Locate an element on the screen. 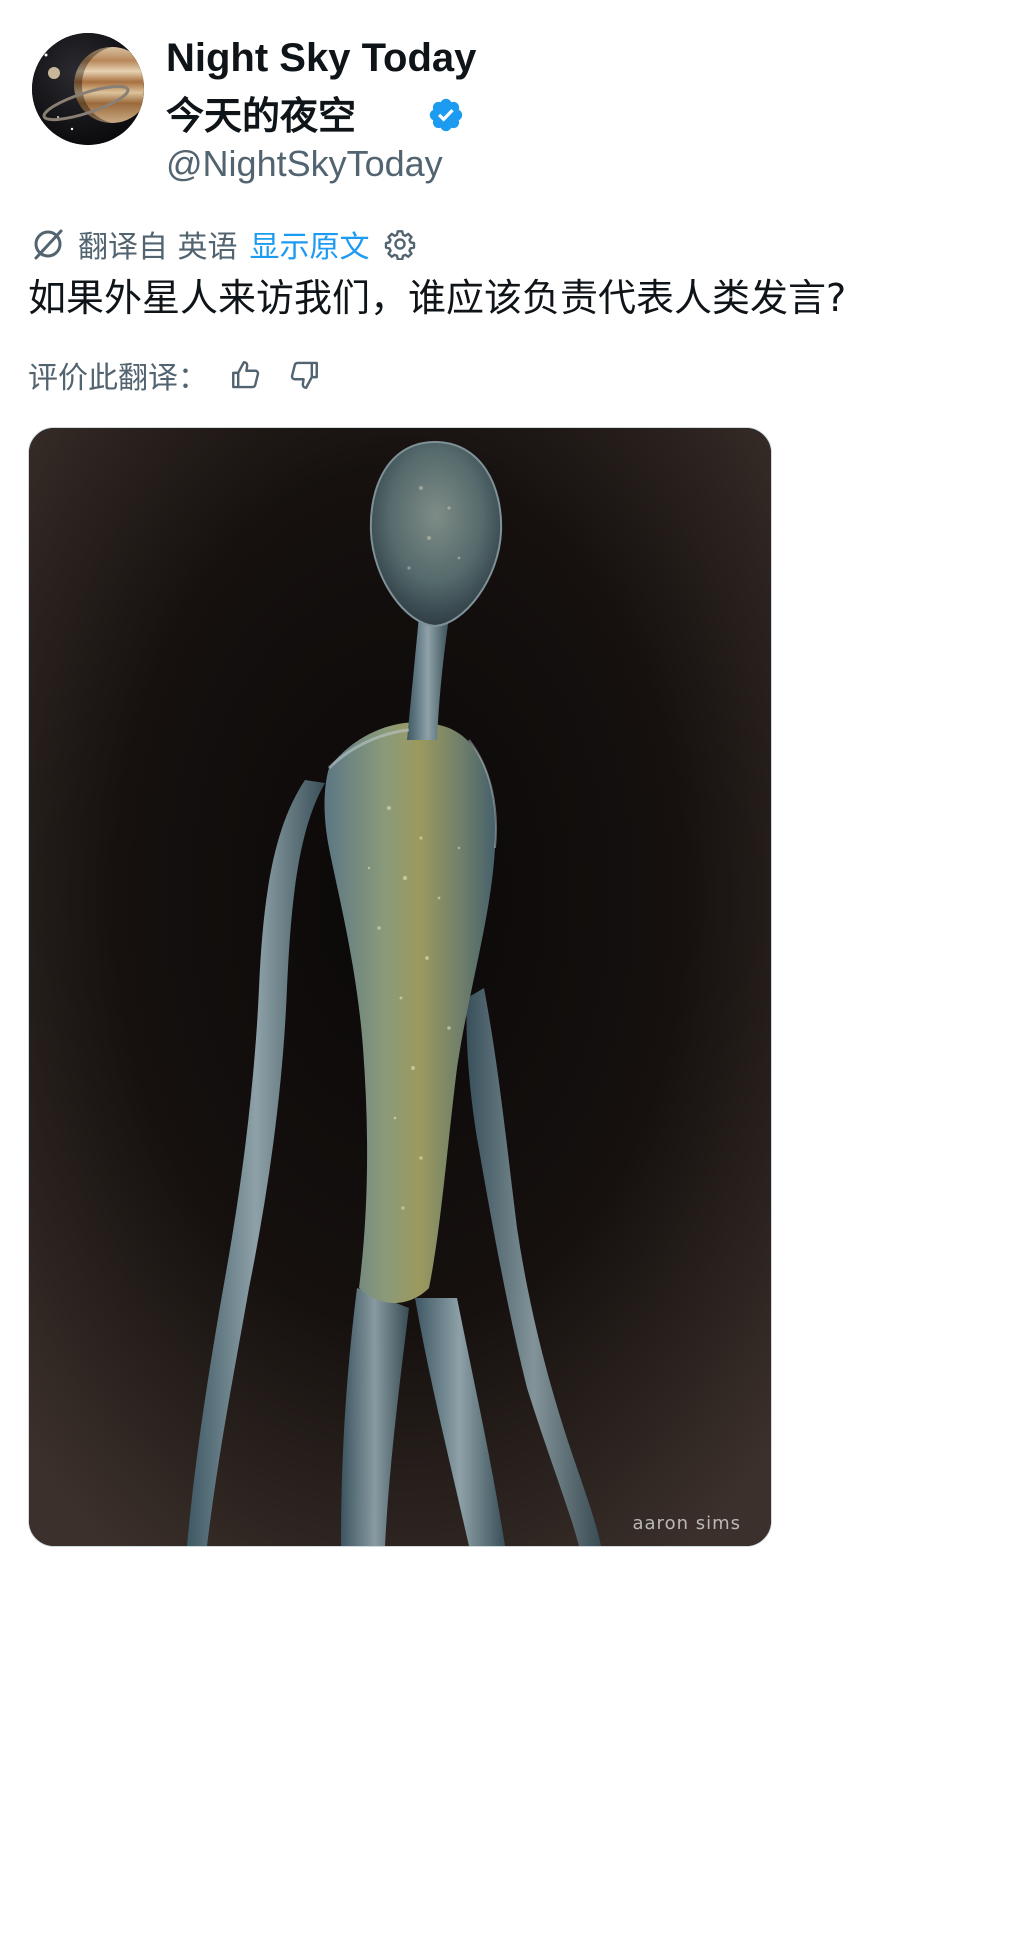  show-original-link: 显示原文 is located at coordinates (310, 244).